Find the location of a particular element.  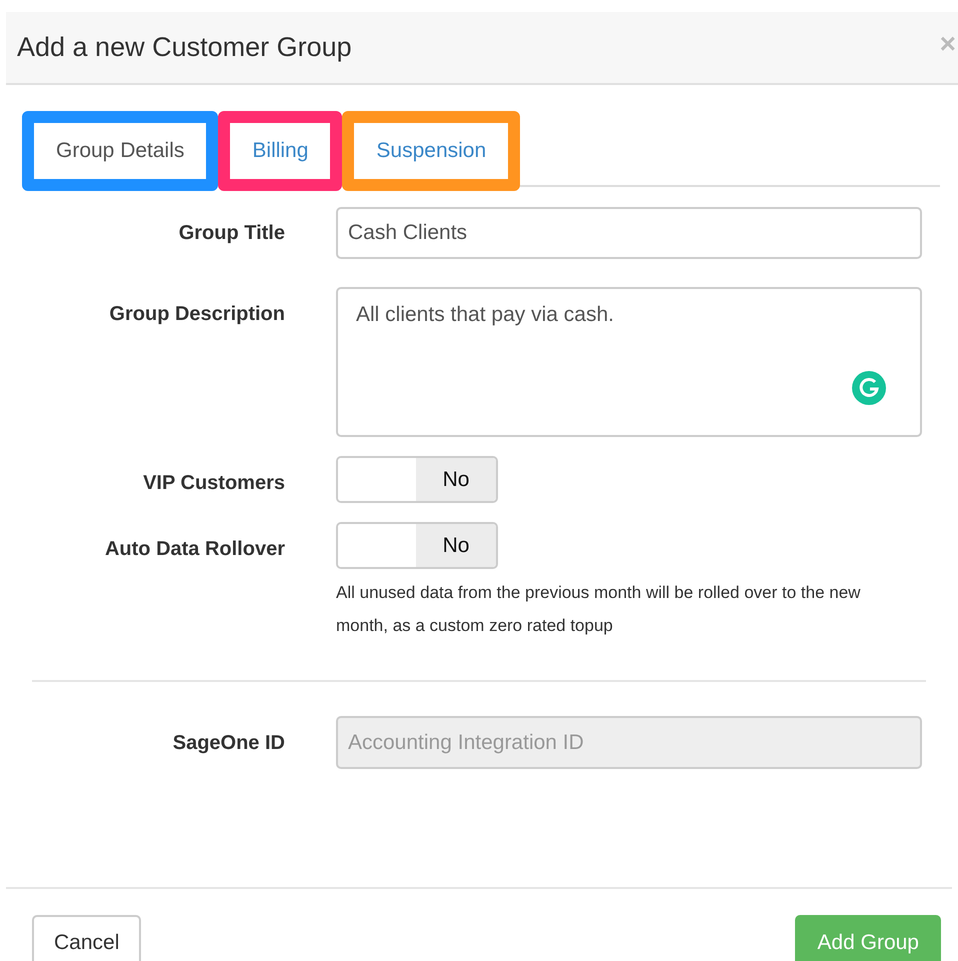

text-field: Cash Clients is located at coordinates (629, 233).